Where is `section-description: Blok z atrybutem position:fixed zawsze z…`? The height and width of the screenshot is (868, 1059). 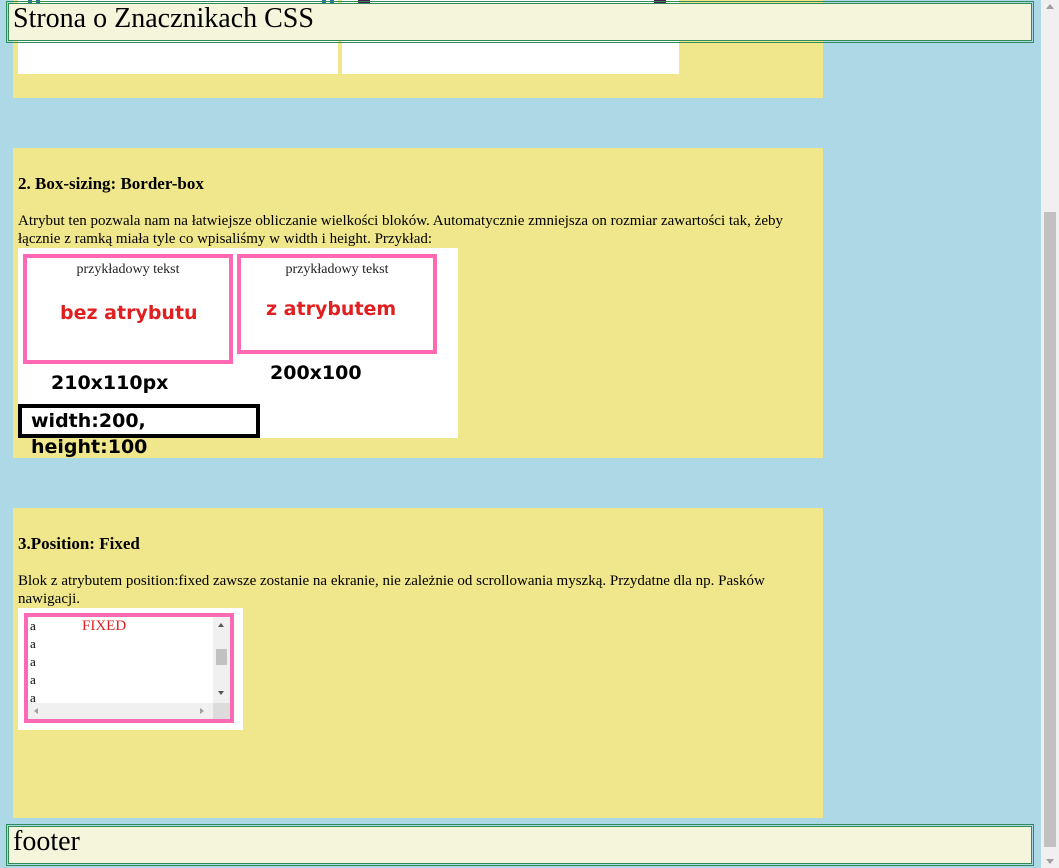
section-description: Blok z atrybutem position:fixed zawsze z… is located at coordinates (391, 590).